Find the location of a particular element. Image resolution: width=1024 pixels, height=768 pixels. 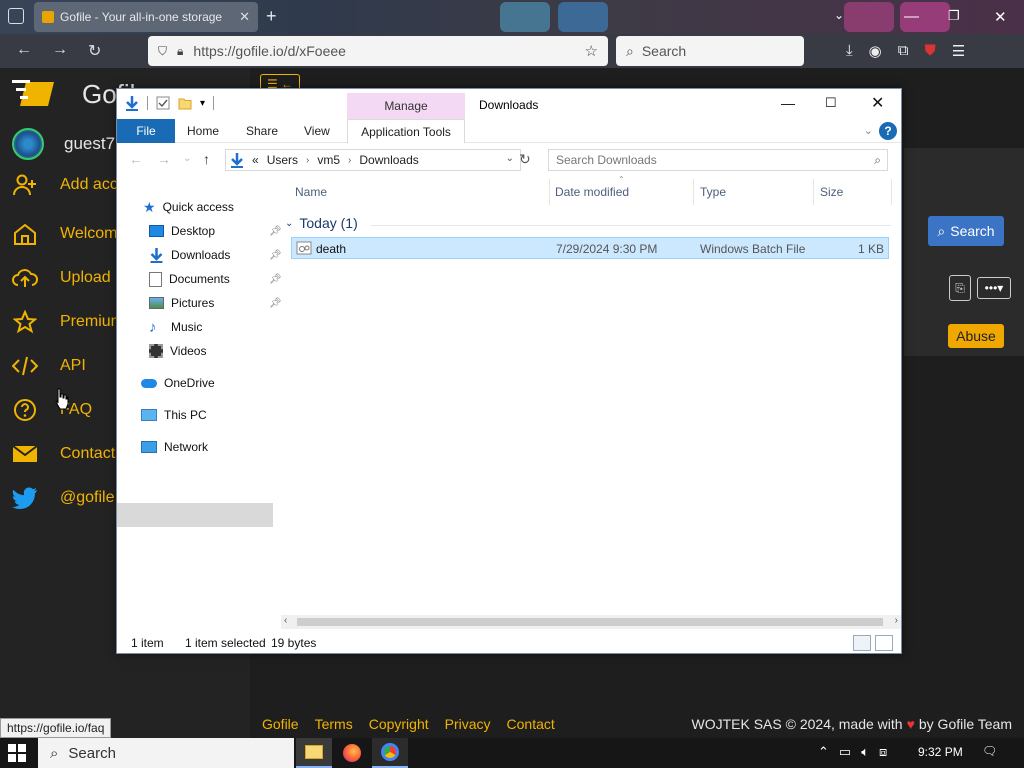

nav-item-onedrive: OneDrive is located at coordinates (178, 383).